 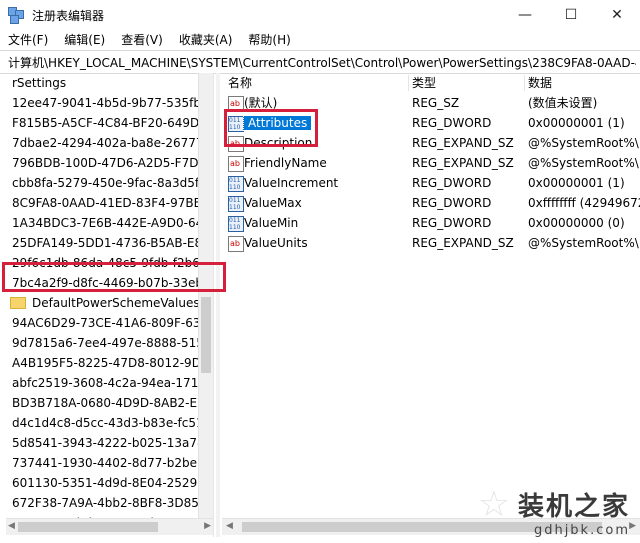 What do you see at coordinates (436, 103) in the screenshot?
I see `value-type: REG_SZ` at bounding box center [436, 103].